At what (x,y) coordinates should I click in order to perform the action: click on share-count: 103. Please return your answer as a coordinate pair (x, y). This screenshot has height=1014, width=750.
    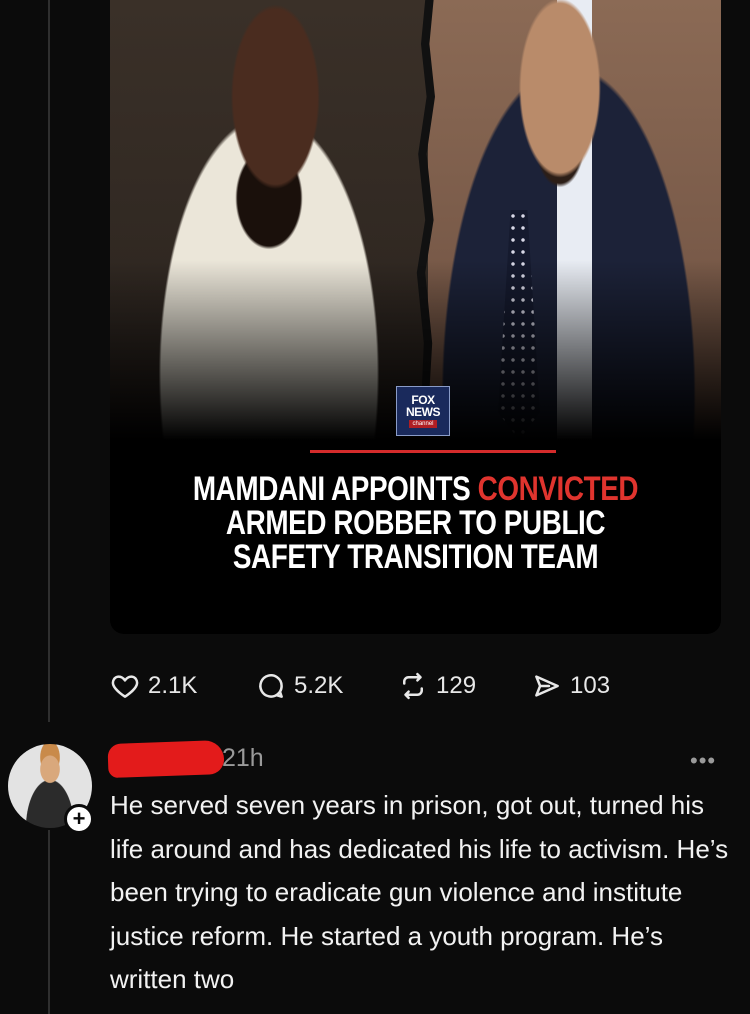
    Looking at the image, I should click on (590, 685).